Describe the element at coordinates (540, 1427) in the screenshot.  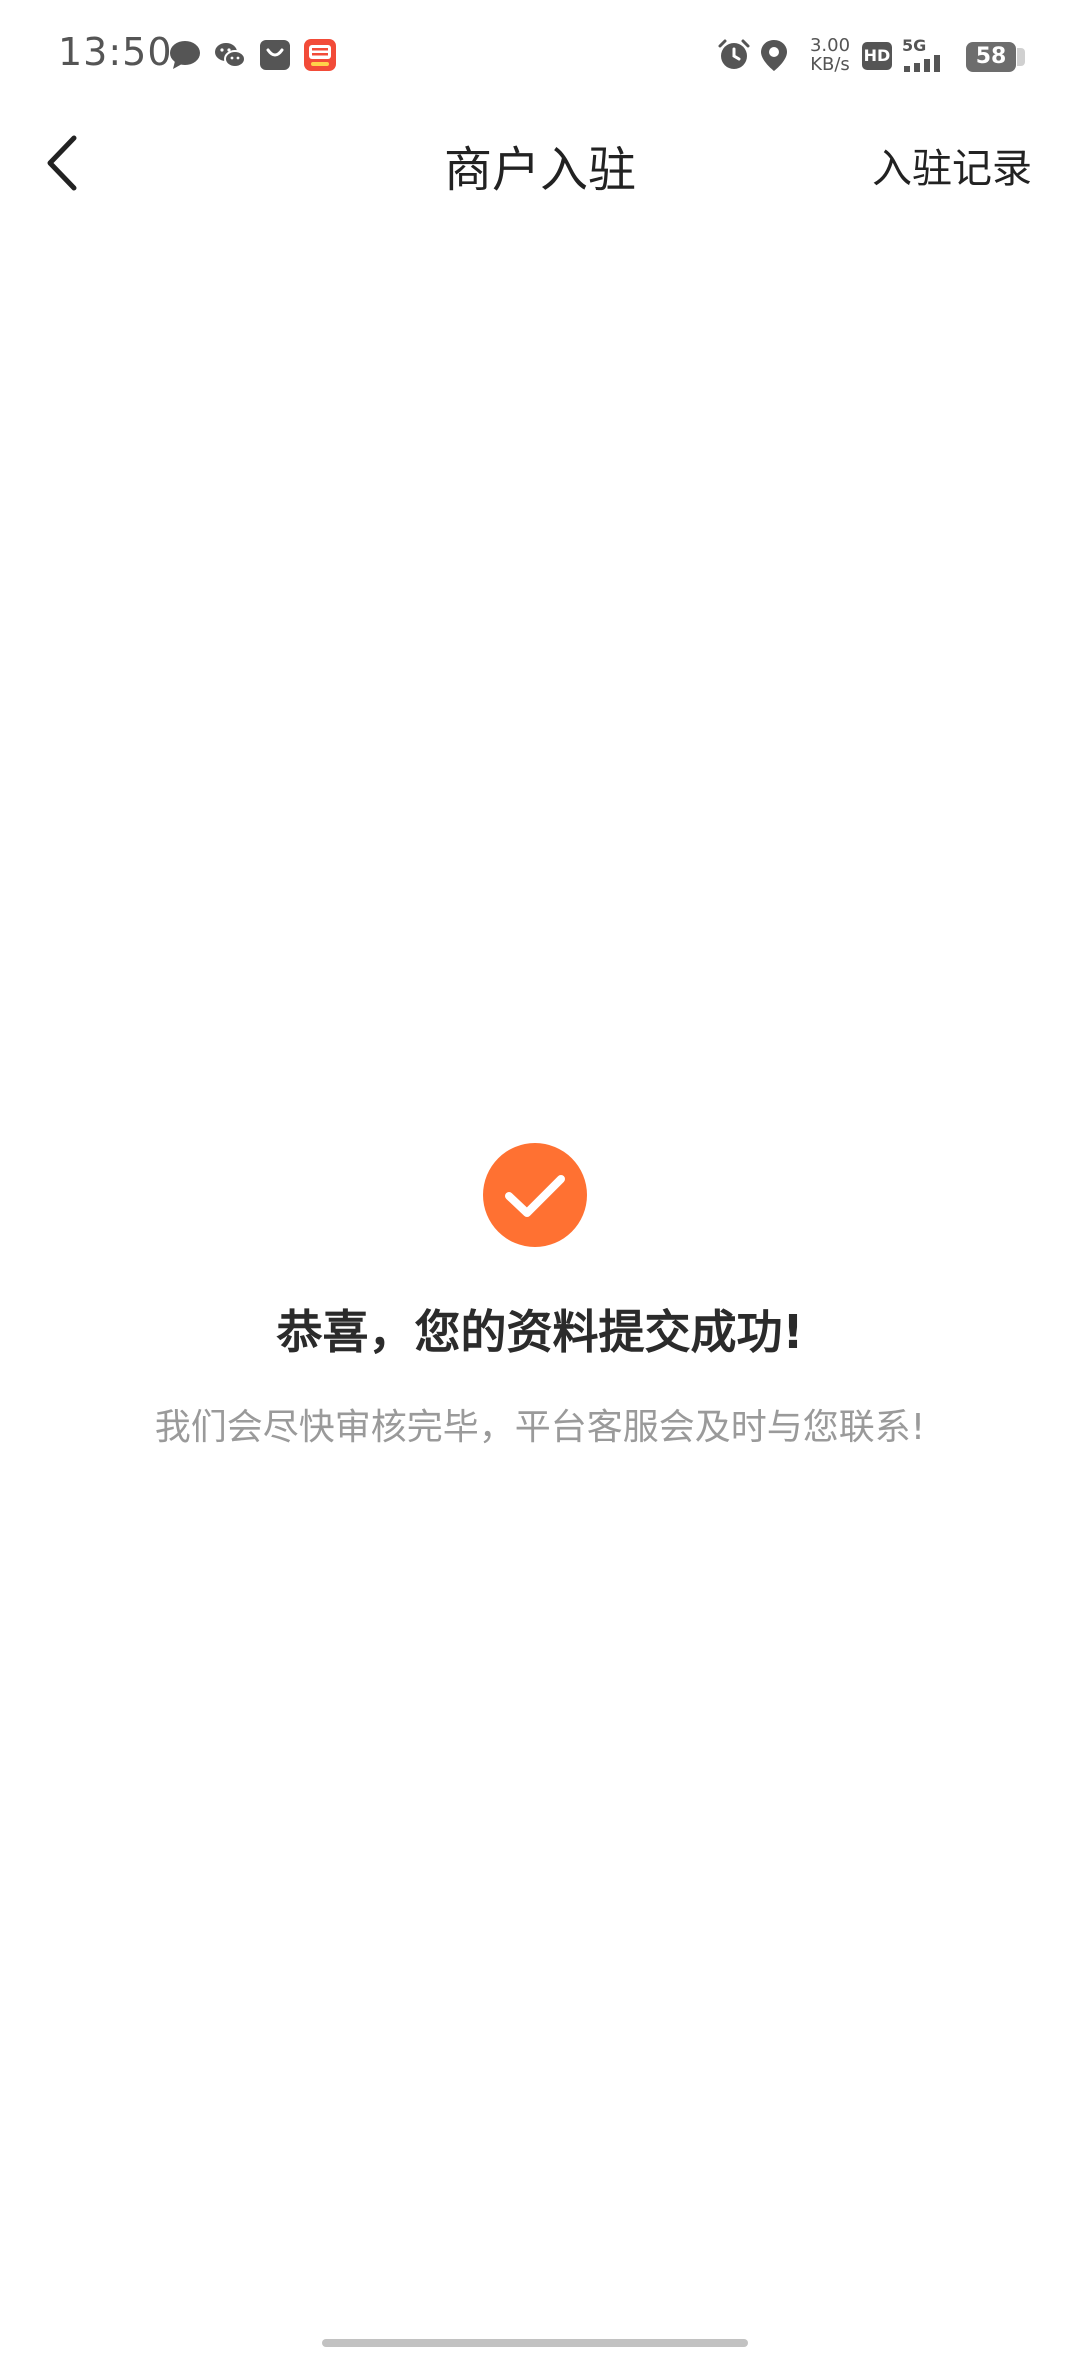
I see `success-description: 我们会尽快审核完毕，平台客服会及时与您联系!` at that location.